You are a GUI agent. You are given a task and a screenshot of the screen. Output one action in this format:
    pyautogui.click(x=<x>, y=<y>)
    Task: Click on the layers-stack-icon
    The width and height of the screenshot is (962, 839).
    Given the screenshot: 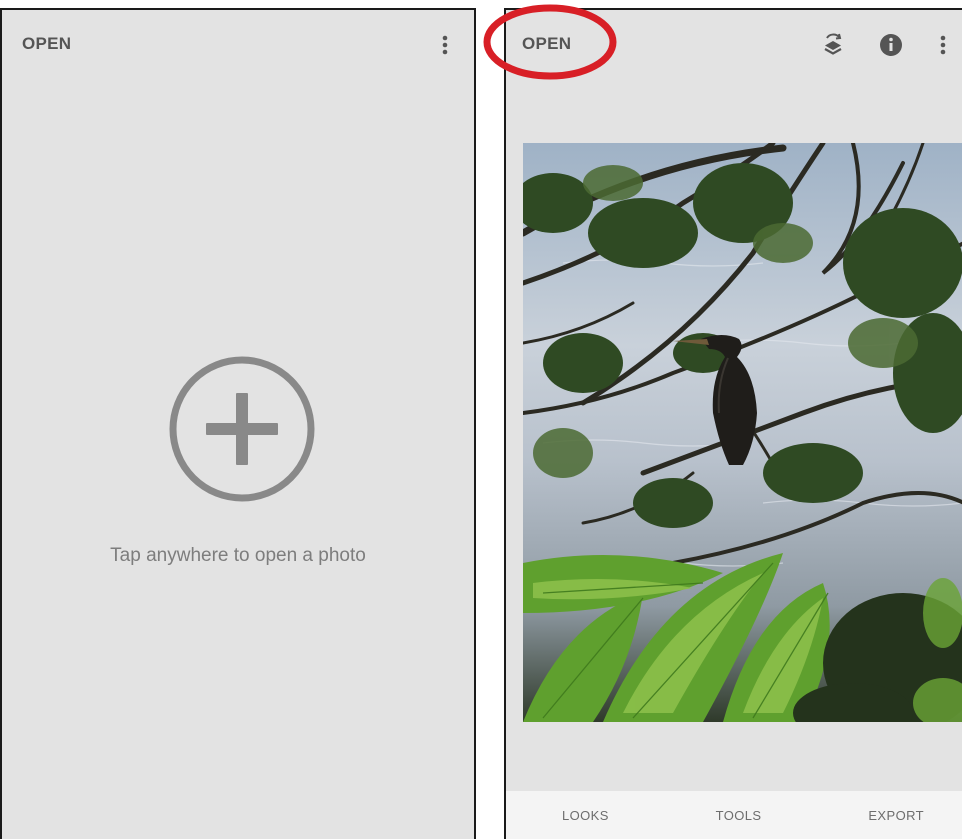 What is the action you would take?
    pyautogui.click(x=833, y=45)
    